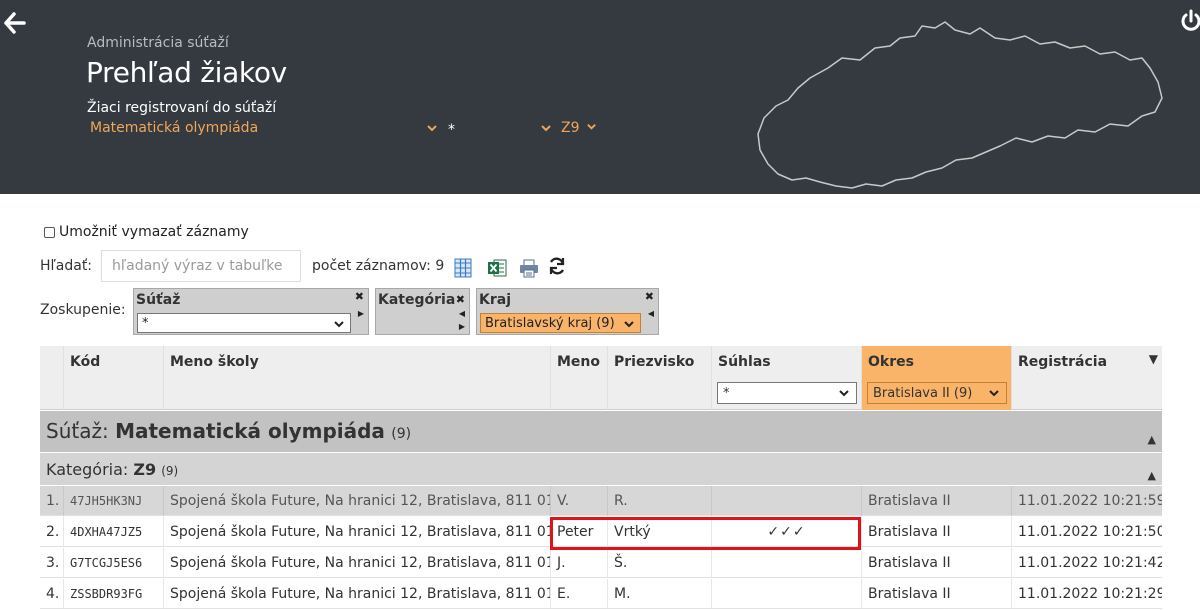 The height and width of the screenshot is (610, 1200). Describe the element at coordinates (182, 108) in the screenshot. I see `page-description: Žiaci registrovaní do súťaží` at that location.